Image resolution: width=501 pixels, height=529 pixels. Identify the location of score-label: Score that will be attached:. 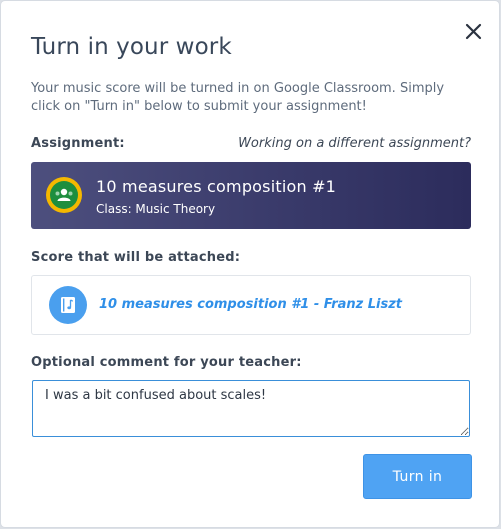
(136, 257).